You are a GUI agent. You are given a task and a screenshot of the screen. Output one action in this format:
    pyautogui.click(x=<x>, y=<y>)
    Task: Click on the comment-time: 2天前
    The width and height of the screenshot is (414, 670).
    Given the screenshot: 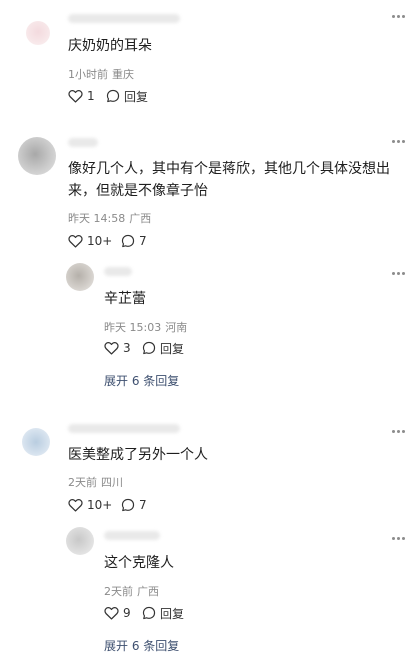 What is the action you would take?
    pyautogui.click(x=82, y=482)
    